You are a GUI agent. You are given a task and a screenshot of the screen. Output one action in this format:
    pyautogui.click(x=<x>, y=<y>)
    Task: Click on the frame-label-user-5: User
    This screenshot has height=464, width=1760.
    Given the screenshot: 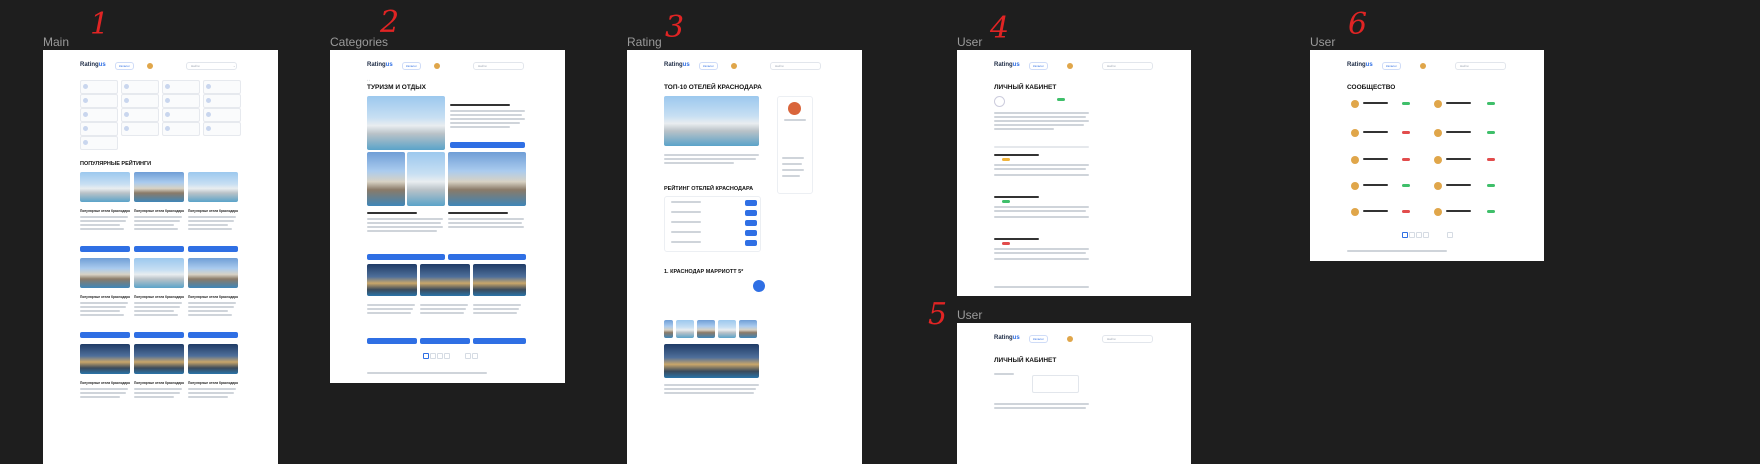 What is the action you would take?
    pyautogui.click(x=970, y=315)
    